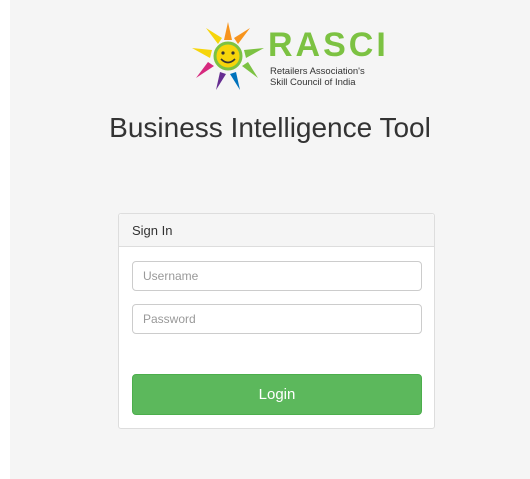  I want to click on brand-subtitle-line2: Skill Council of India, so click(313, 82).